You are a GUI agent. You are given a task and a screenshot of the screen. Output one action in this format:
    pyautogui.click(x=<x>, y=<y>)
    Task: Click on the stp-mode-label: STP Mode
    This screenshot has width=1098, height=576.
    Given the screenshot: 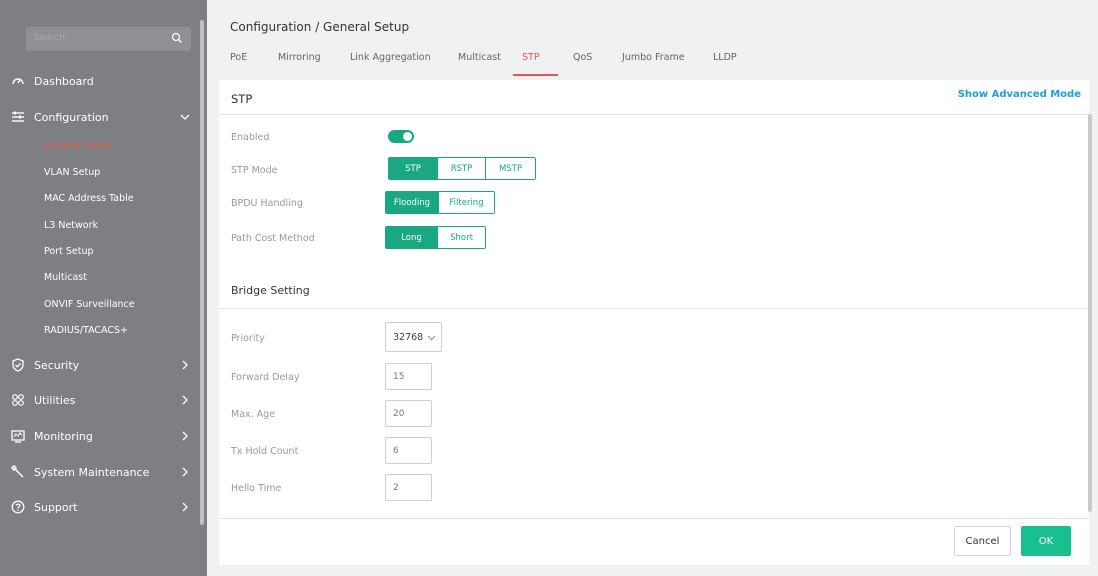 What is the action you would take?
    pyautogui.click(x=254, y=170)
    